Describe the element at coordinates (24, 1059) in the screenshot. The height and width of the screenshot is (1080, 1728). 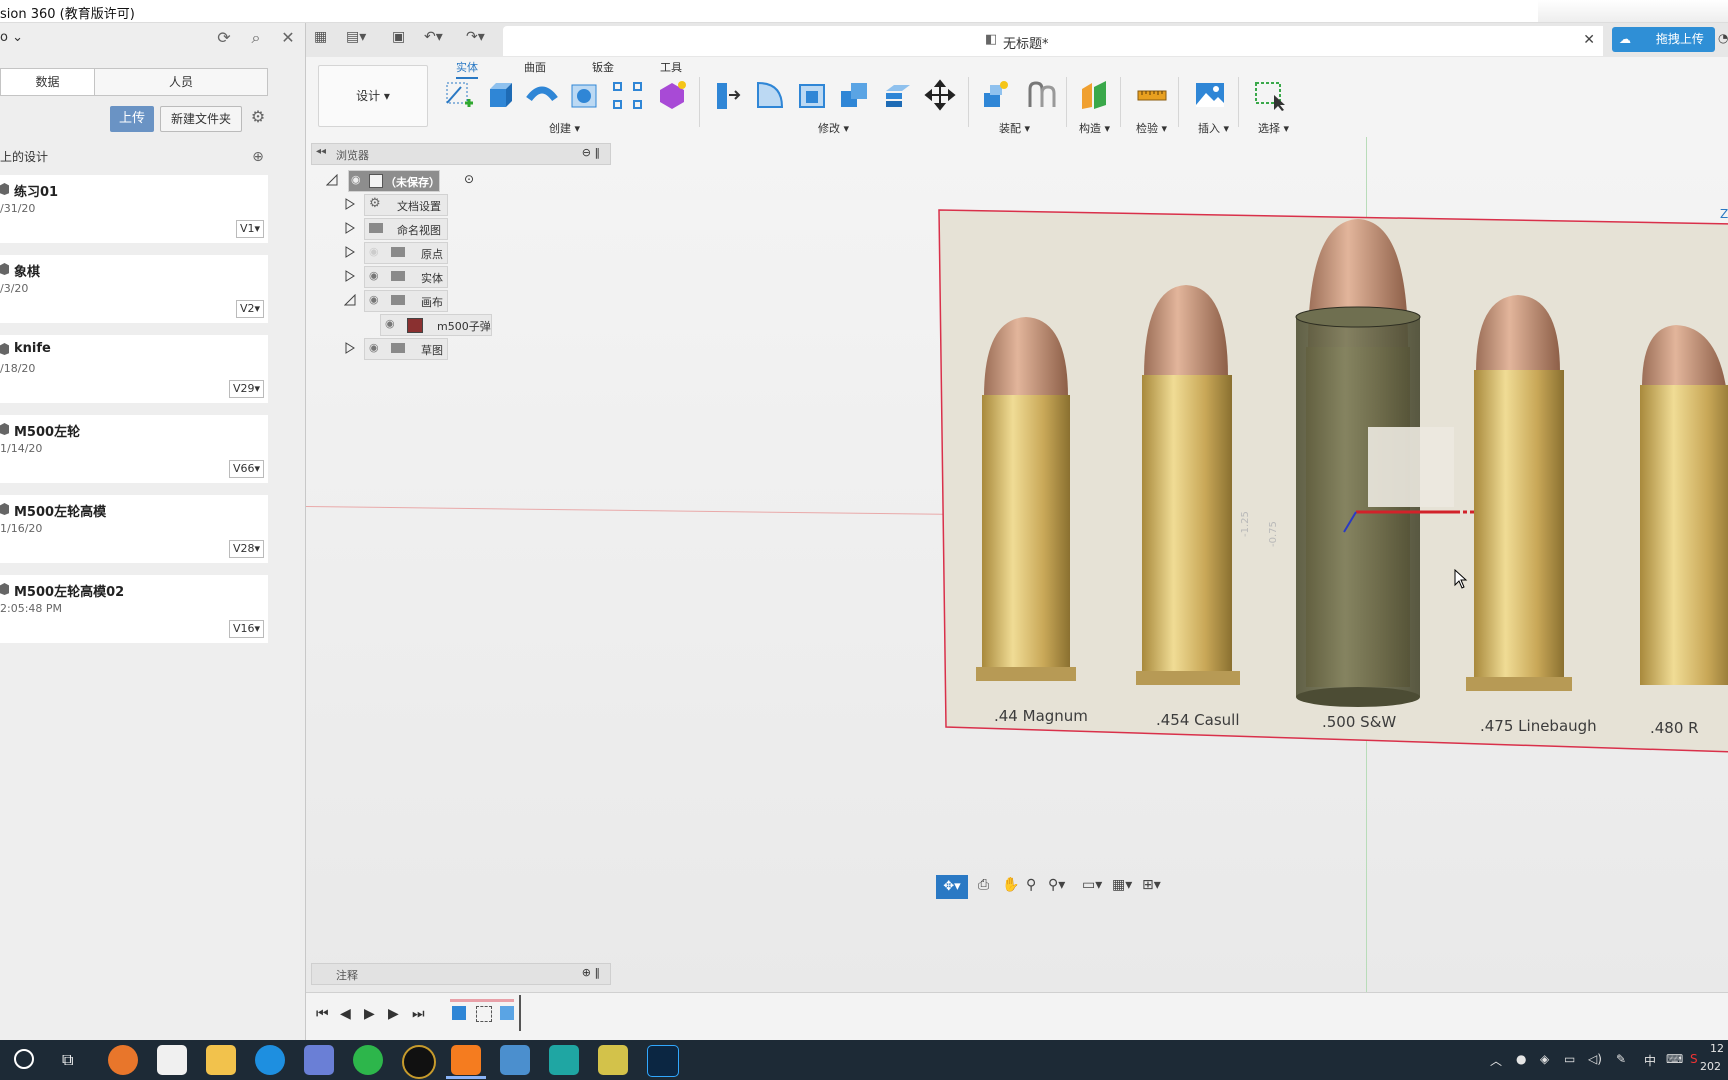
I see `cortana-icon` at that location.